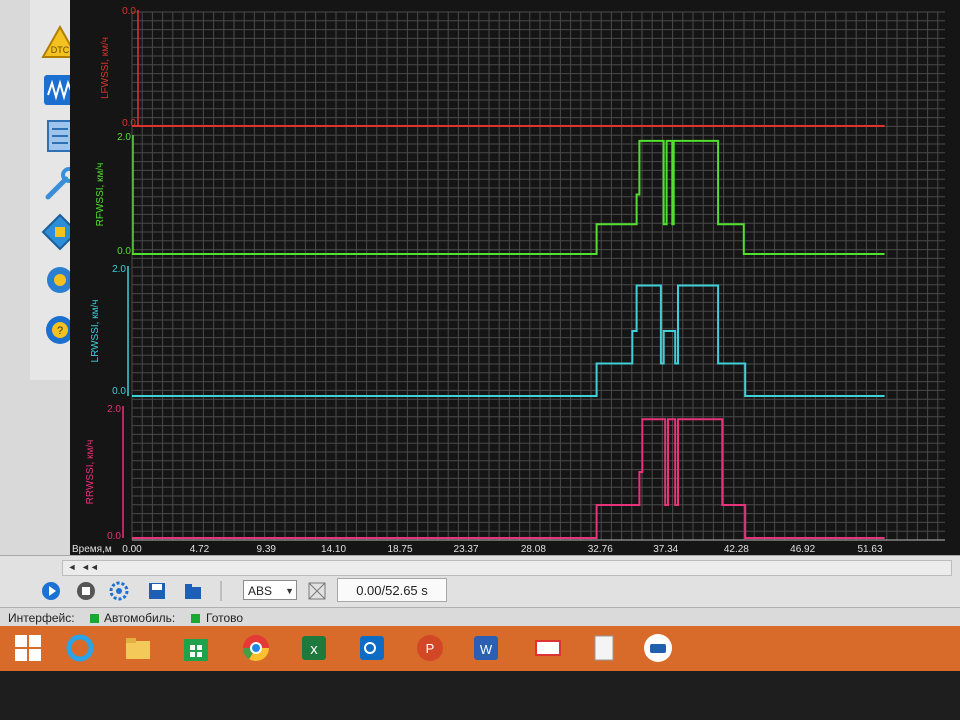 The width and height of the screenshot is (960, 720). I want to click on save-icon, so click(157, 591).